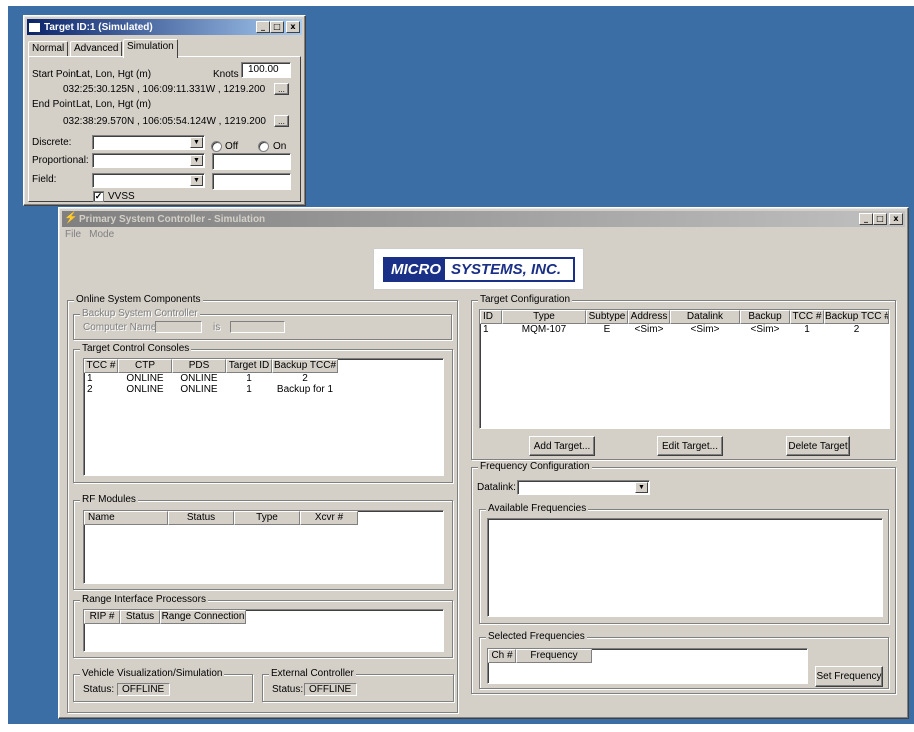  I want to click on table-row: 1 ONLINE ONLINE 1 2, so click(263, 378).